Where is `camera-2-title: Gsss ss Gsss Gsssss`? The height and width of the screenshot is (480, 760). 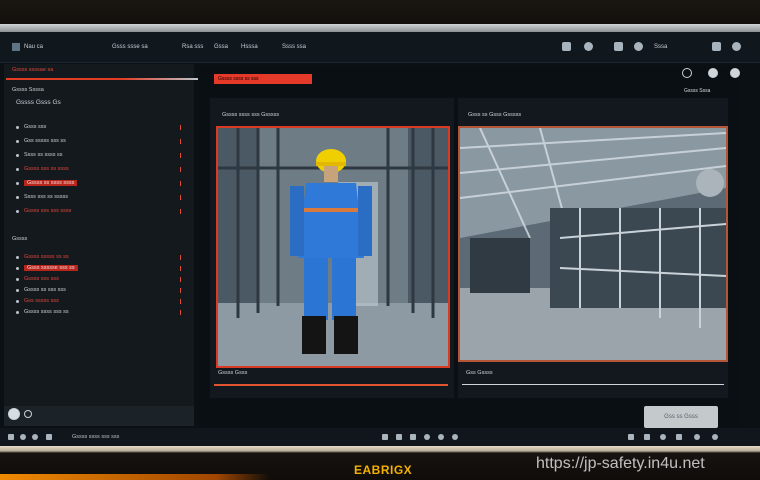
camera-2-title: Gsss ss Gsss Gsssss is located at coordinates (495, 115).